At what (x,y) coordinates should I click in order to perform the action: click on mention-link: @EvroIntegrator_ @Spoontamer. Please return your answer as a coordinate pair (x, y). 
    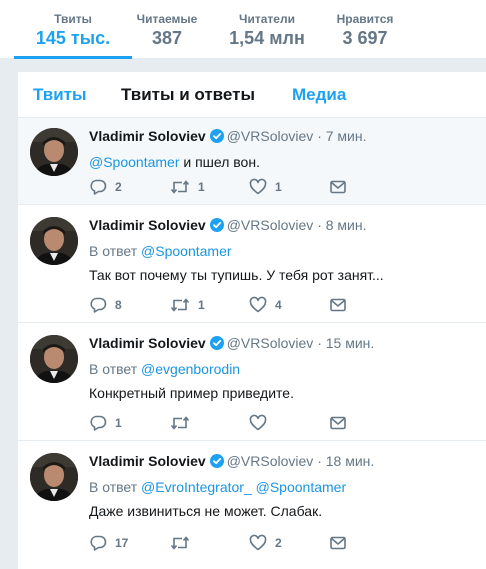
    Looking at the image, I should click on (243, 487).